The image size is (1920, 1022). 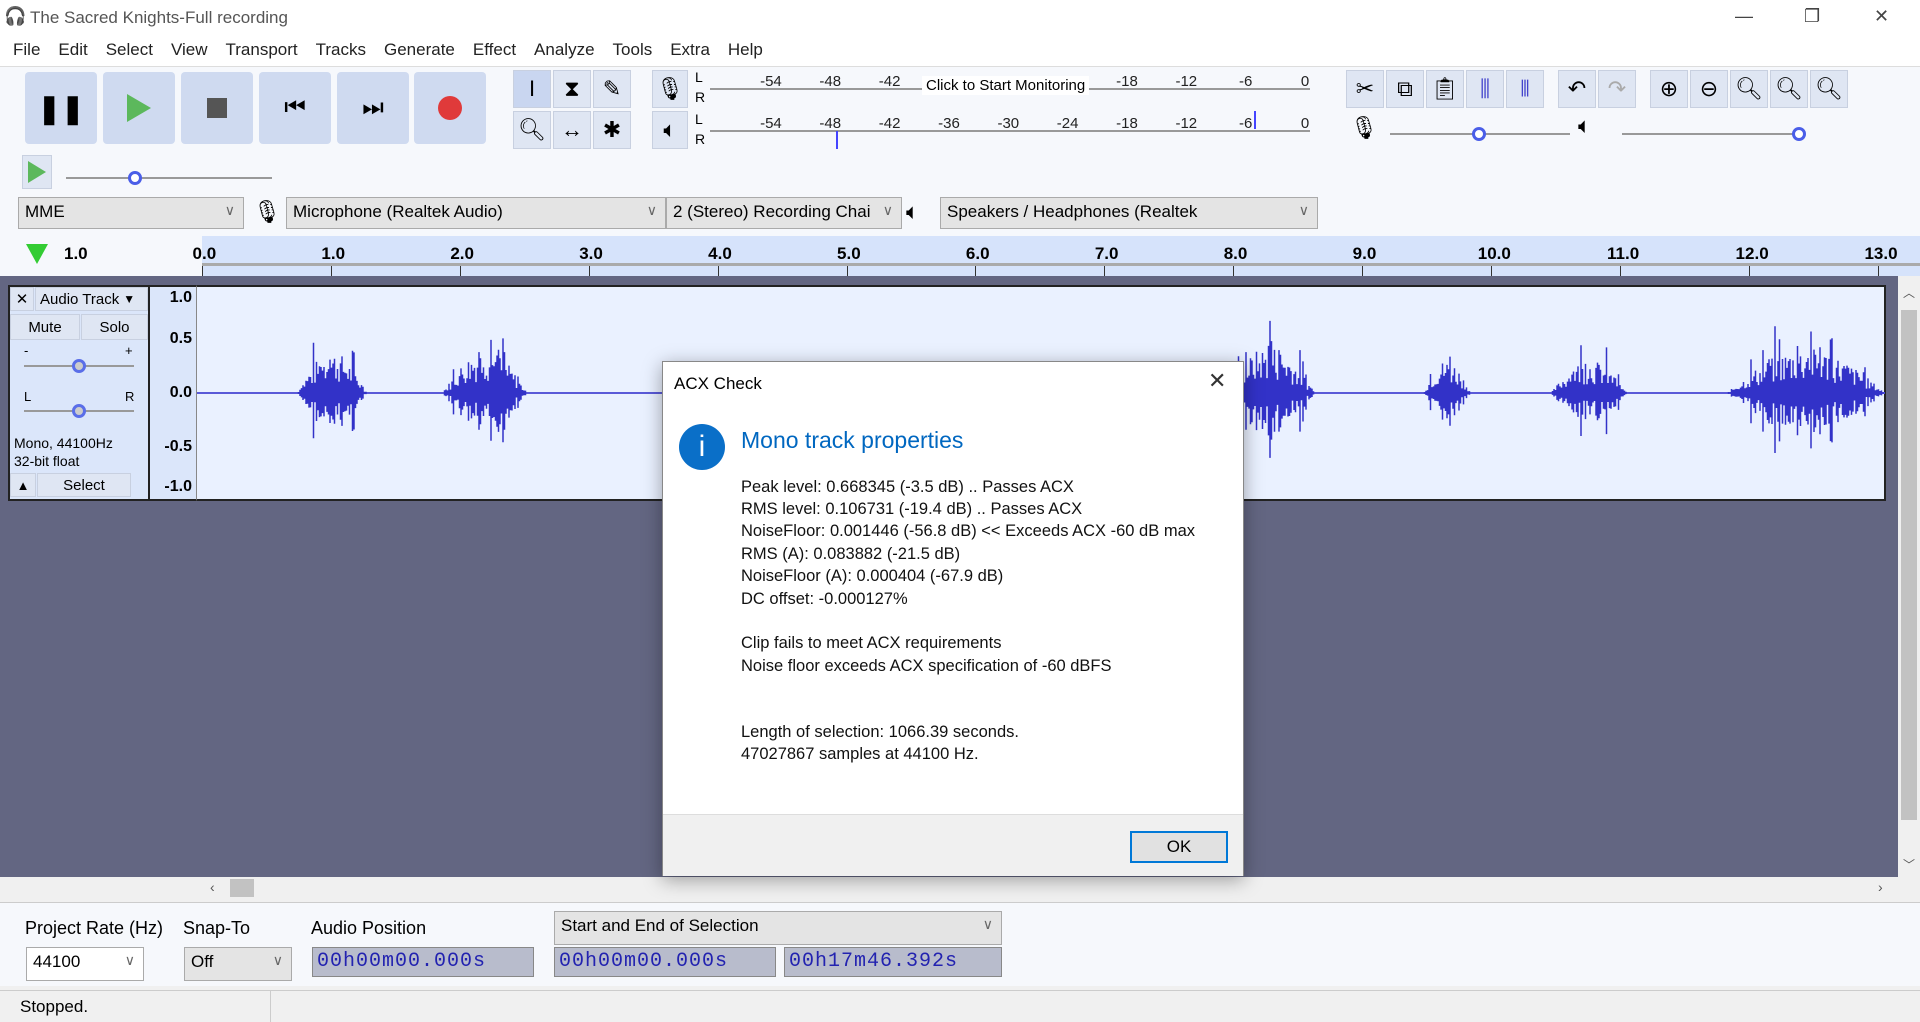 I want to click on select-track-button: Select, so click(x=84, y=485).